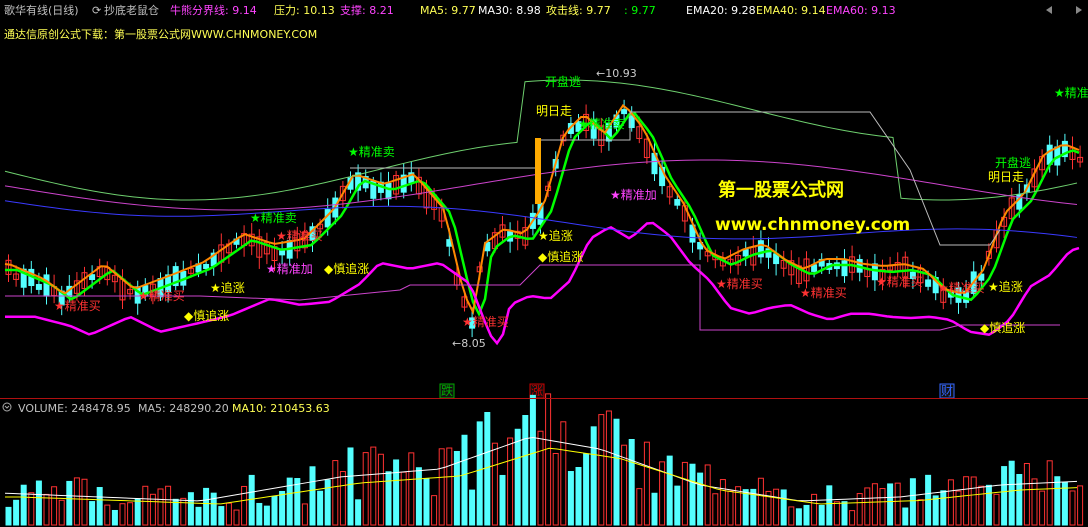 This screenshot has width=1088, height=527. What do you see at coordinates (1005, 286) in the screenshot?
I see `signal-label: ★追涨` at bounding box center [1005, 286].